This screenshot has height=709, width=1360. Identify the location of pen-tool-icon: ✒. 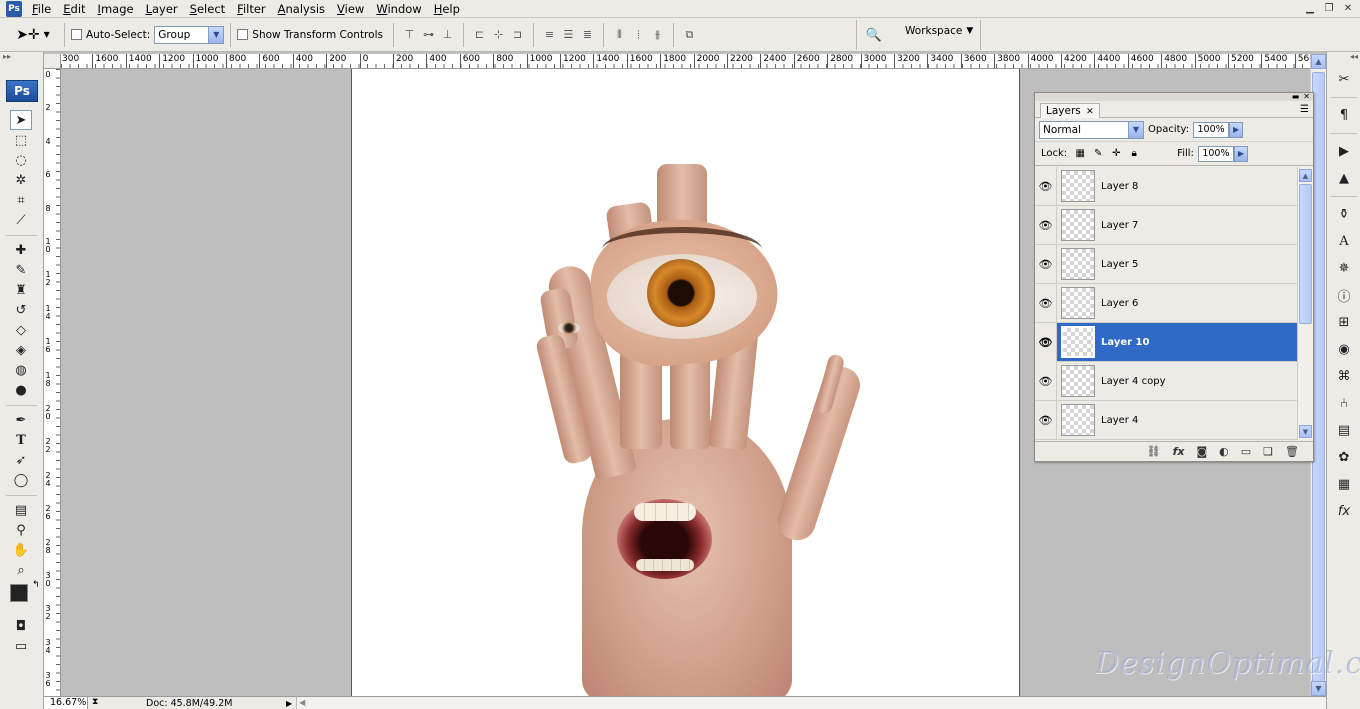
(21, 420).